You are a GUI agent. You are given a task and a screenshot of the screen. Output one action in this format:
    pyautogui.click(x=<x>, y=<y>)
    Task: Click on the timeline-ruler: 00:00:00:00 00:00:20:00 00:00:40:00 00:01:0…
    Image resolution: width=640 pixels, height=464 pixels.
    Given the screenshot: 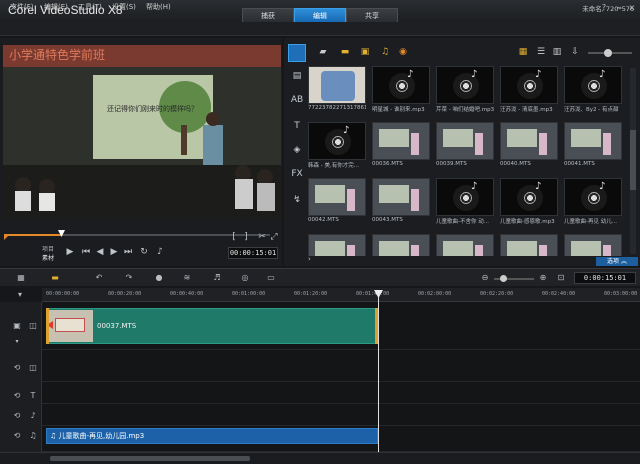 What is the action you would take?
    pyautogui.click(x=341, y=295)
    